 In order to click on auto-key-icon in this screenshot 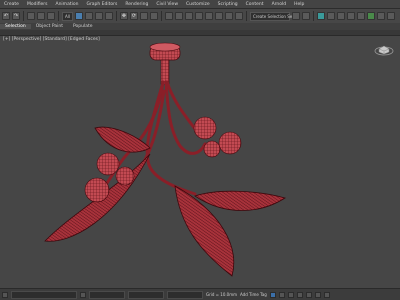, I will do `click(272, 294)`.